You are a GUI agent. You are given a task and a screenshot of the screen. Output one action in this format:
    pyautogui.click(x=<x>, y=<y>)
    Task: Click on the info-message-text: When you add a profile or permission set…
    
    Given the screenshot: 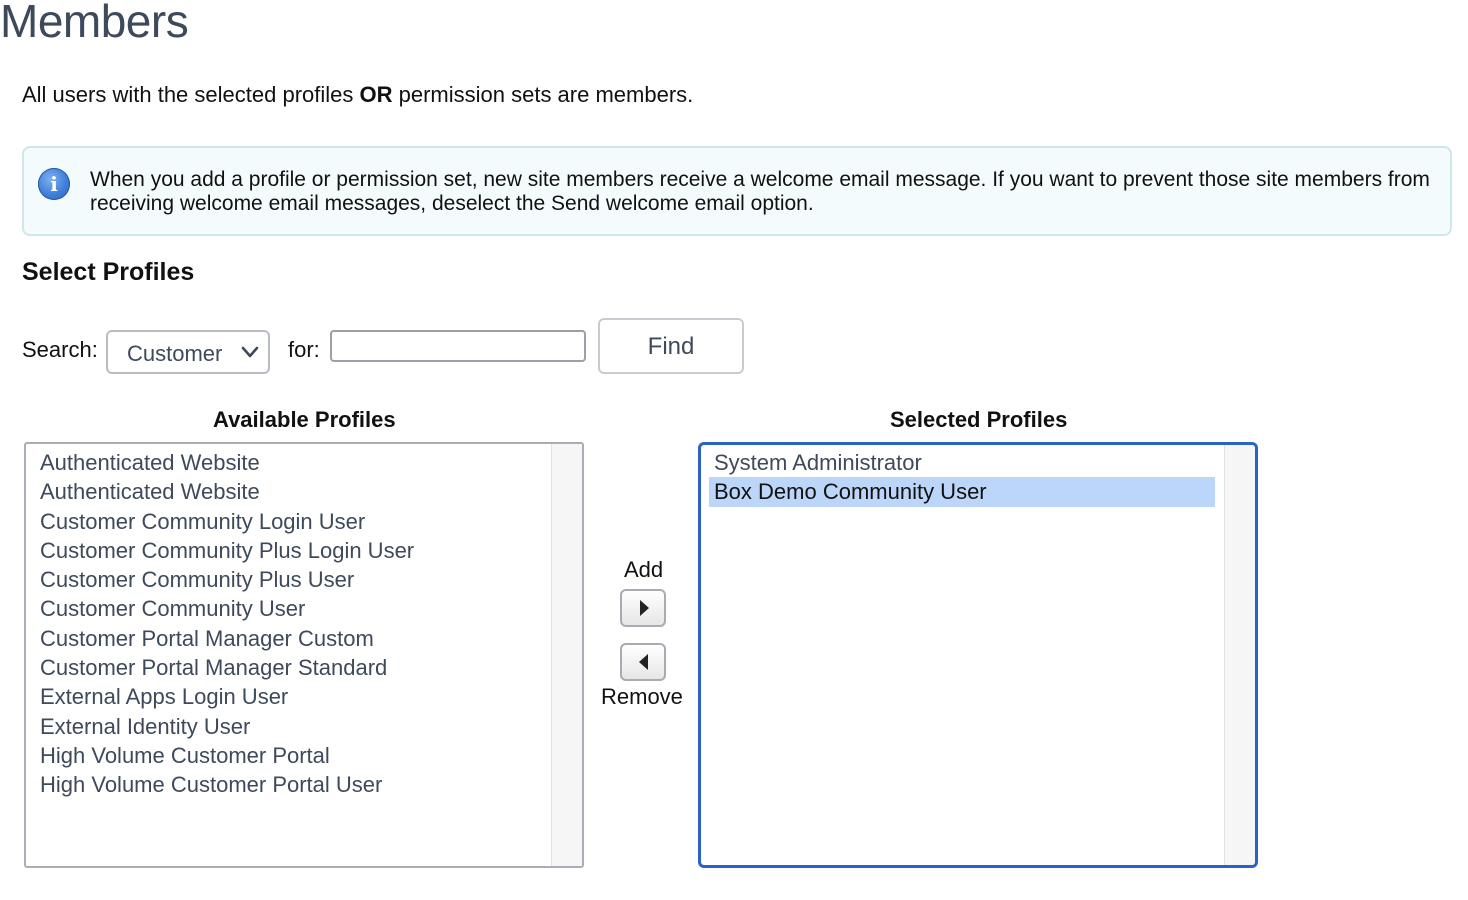 What is the action you would take?
    pyautogui.click(x=760, y=191)
    